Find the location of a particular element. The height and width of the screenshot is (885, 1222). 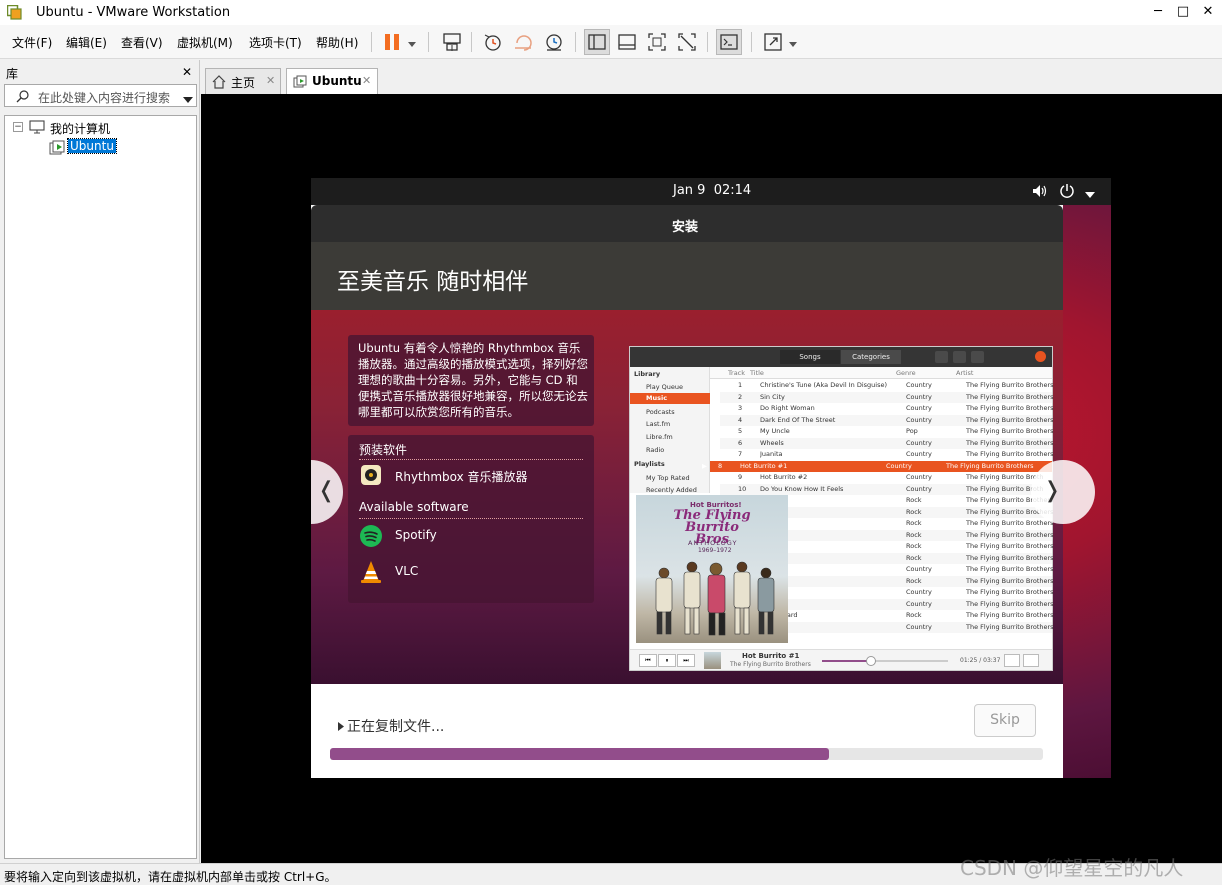

menu-help: 帮助(H) is located at coordinates (337, 42).